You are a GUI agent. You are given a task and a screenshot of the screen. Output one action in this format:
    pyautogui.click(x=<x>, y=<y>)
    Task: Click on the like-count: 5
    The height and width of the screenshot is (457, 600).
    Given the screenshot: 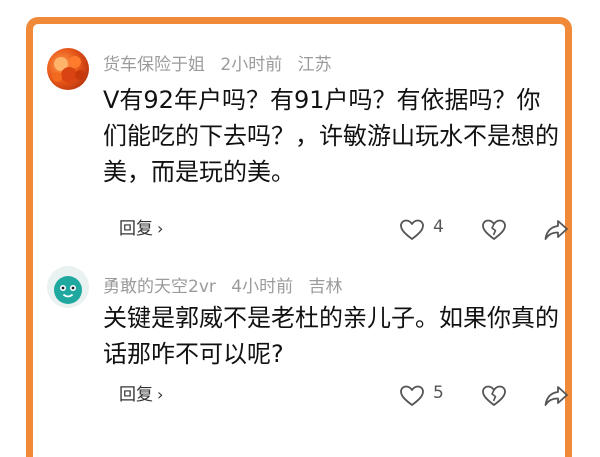 What is the action you would take?
    pyautogui.click(x=438, y=393)
    